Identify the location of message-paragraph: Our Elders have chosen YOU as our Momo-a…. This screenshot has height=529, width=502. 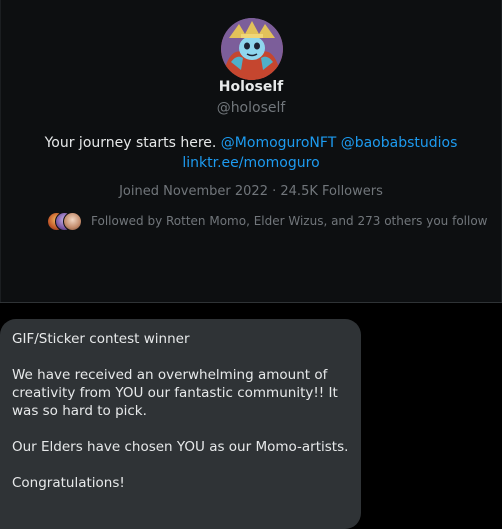
(180, 447).